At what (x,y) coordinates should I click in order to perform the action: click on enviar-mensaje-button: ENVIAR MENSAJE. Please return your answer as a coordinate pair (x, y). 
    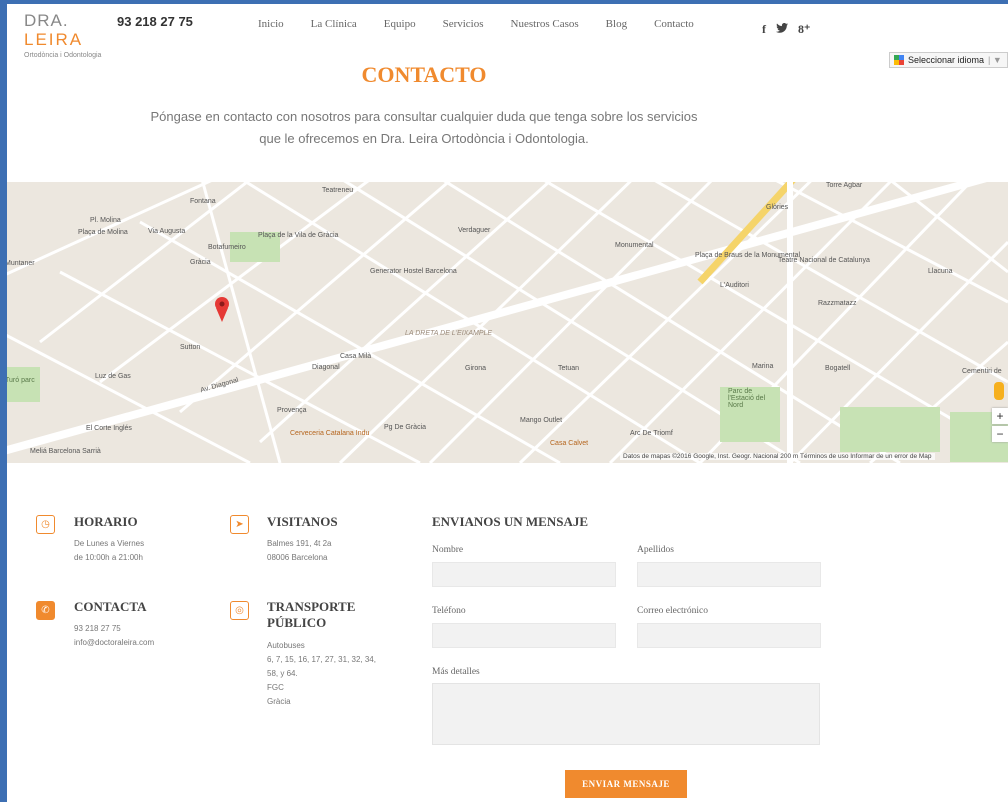
    Looking at the image, I should click on (626, 784).